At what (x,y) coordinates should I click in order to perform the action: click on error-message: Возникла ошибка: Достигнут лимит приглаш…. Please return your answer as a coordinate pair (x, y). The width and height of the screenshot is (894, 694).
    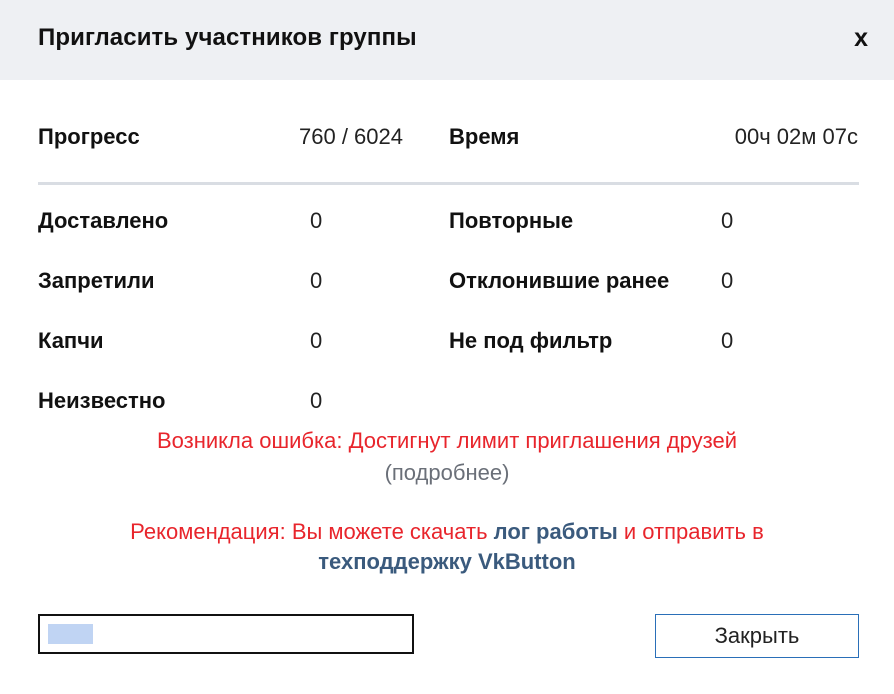
    Looking at the image, I should click on (446, 440).